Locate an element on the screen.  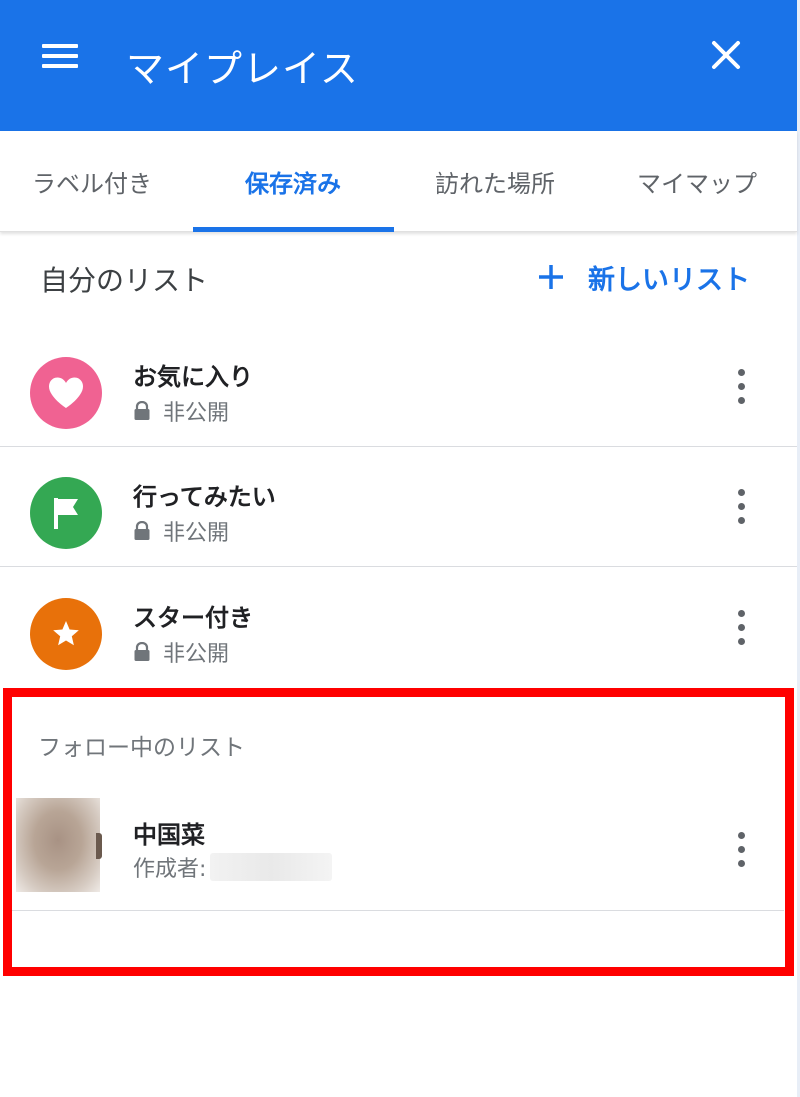
app-bar: マイプレイス is located at coordinates (398, 65).